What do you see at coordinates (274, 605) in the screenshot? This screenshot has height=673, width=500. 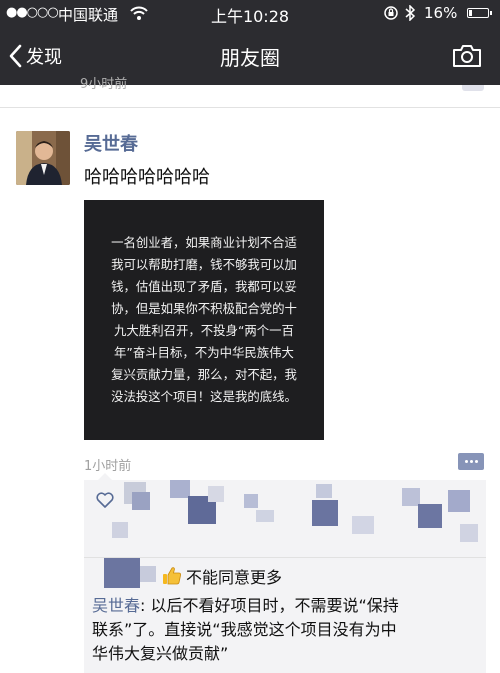 I see `comment-2-text-line-1: 以后不看好项目时，不需要说“保持` at bounding box center [274, 605].